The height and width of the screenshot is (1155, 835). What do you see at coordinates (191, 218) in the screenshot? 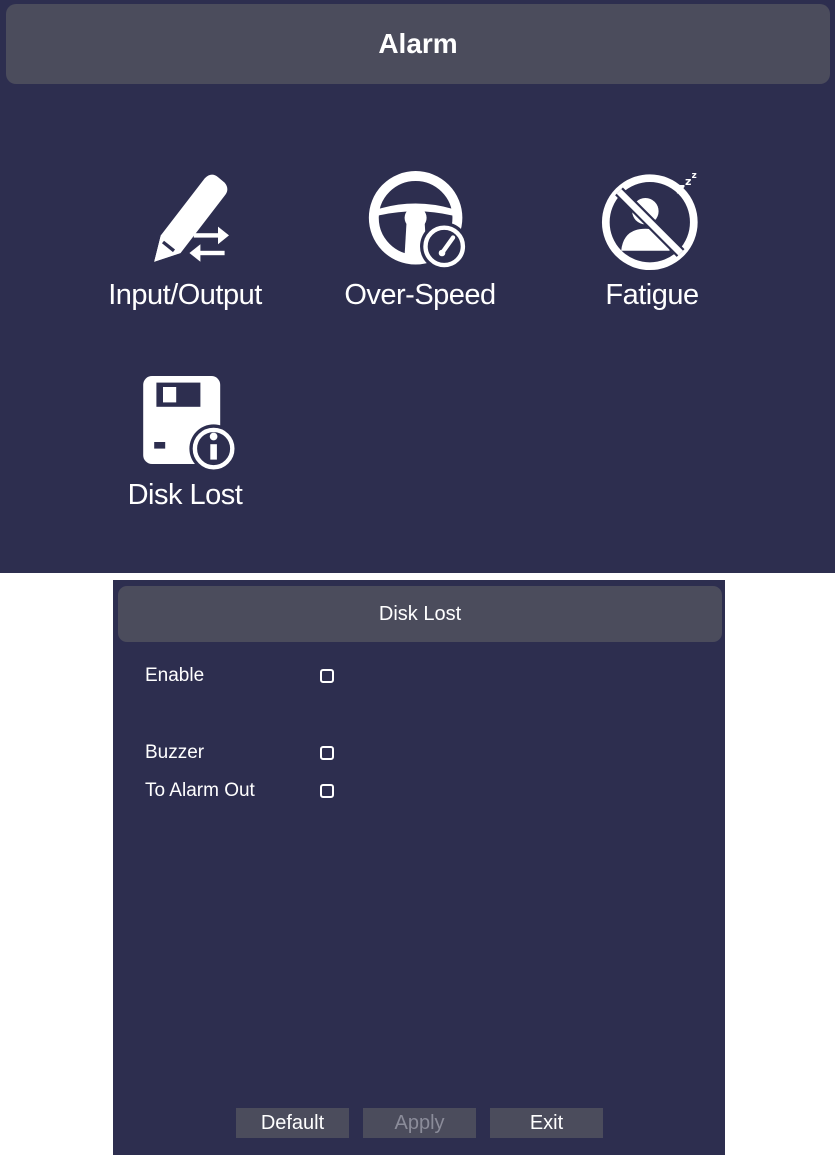
I see `pencil-arrows-icon` at bounding box center [191, 218].